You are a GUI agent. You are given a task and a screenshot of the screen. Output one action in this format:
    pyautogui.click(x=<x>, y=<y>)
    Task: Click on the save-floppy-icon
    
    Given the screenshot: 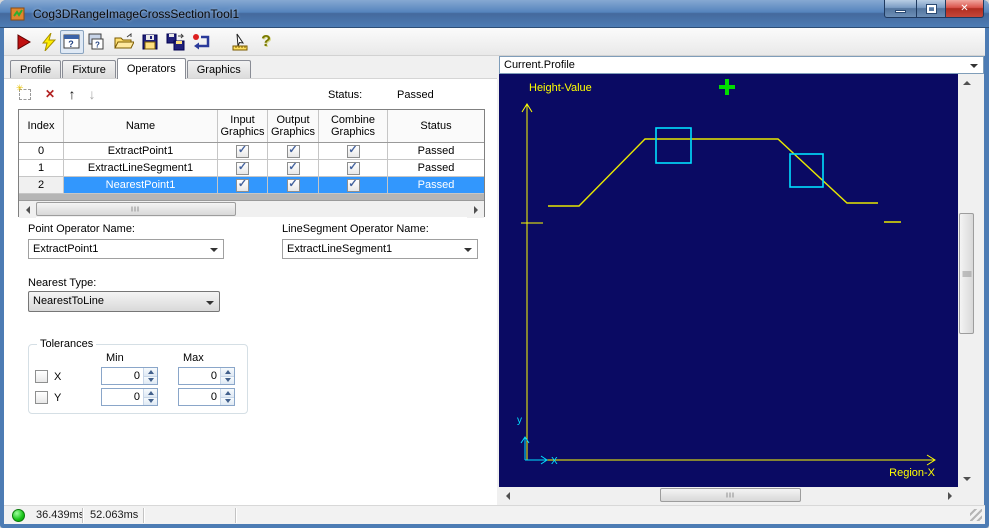 What is the action you would take?
    pyautogui.click(x=150, y=42)
    